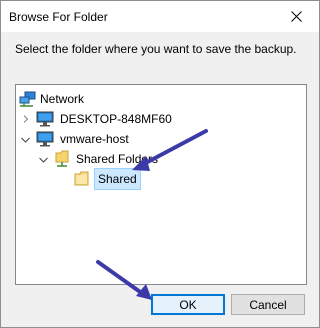 Image resolution: width=320 pixels, height=328 pixels. I want to click on tree-node-label: vmware-host, so click(94, 139).